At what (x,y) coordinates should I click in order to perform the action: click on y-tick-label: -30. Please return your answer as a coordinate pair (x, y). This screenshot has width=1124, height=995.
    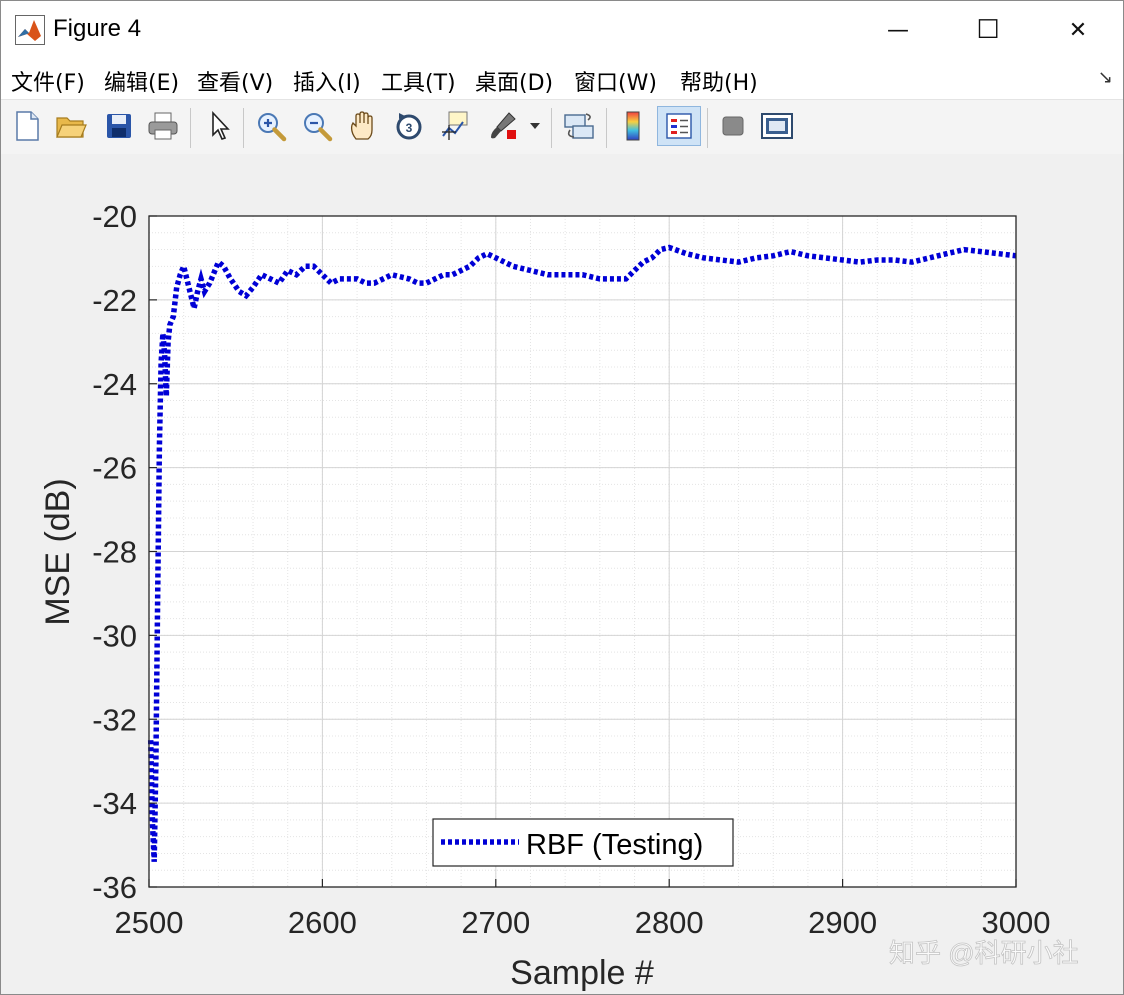
    Looking at the image, I should click on (114, 635).